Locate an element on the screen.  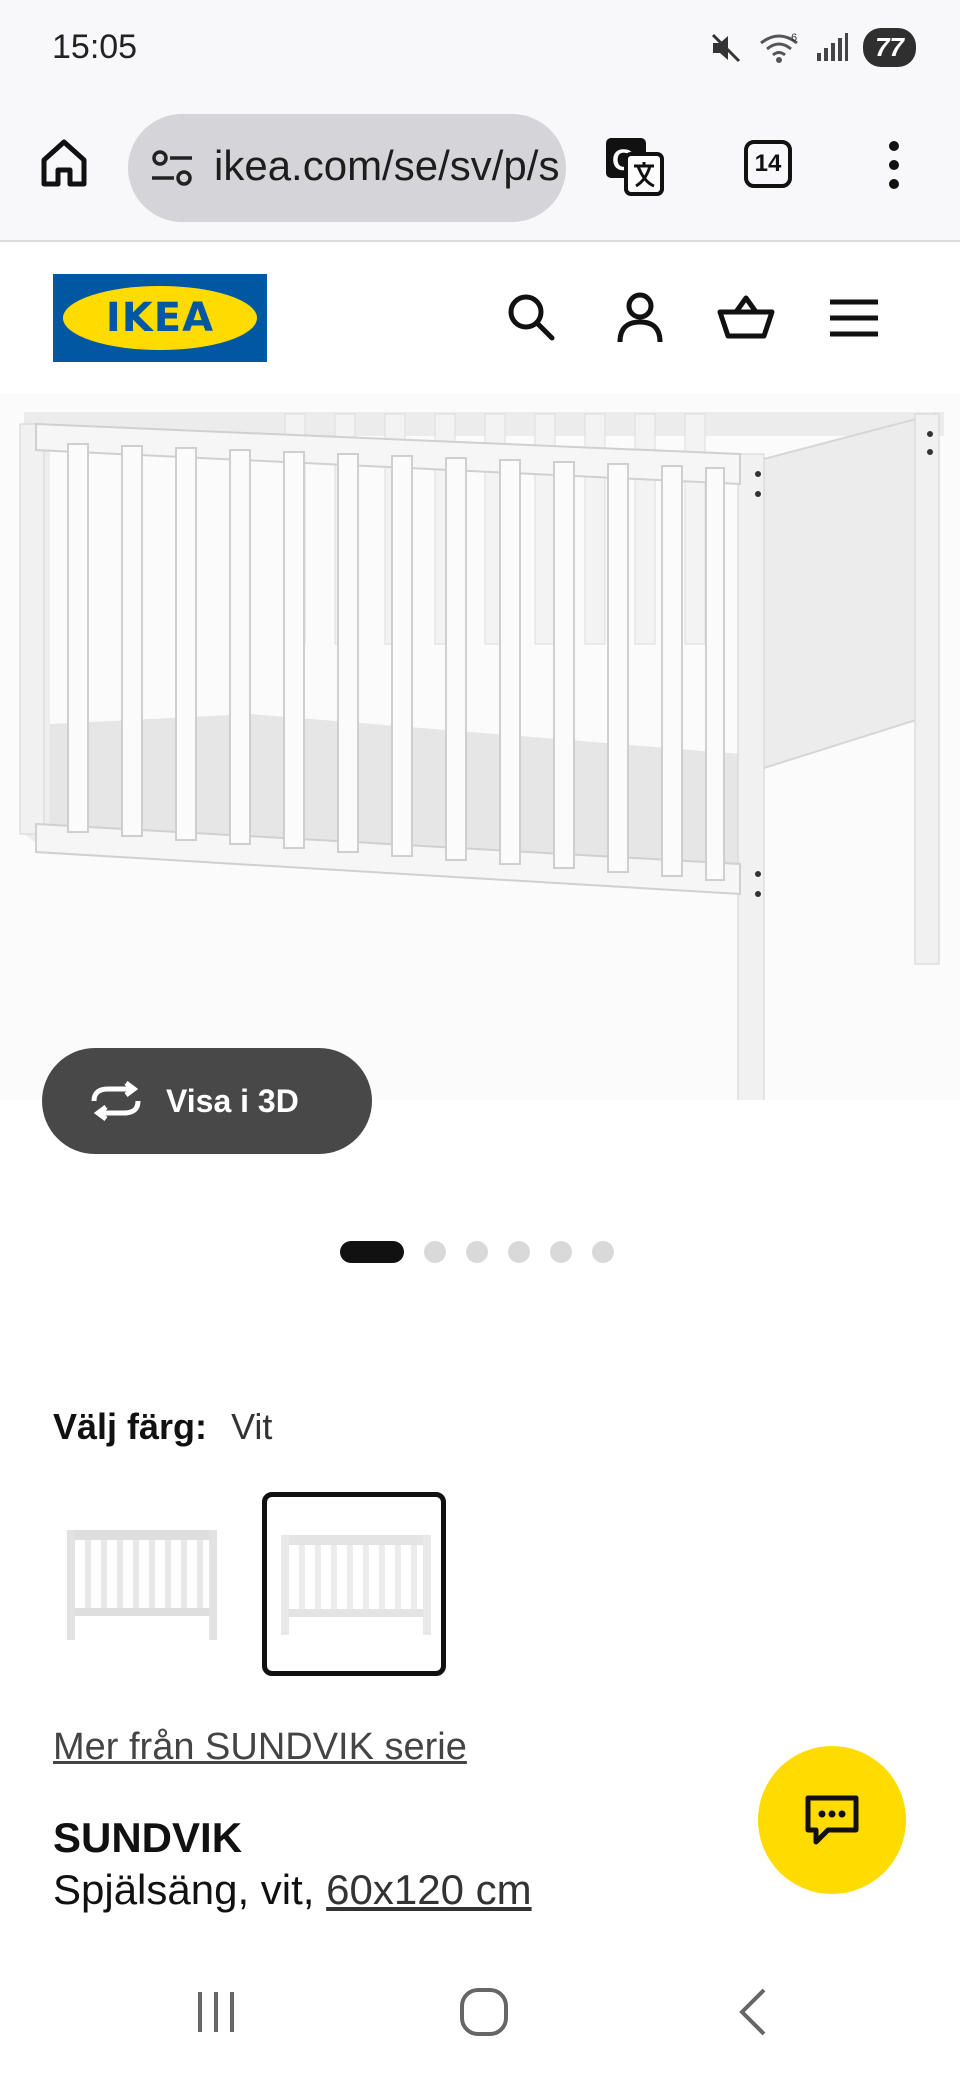
chat-button is located at coordinates (832, 1820).